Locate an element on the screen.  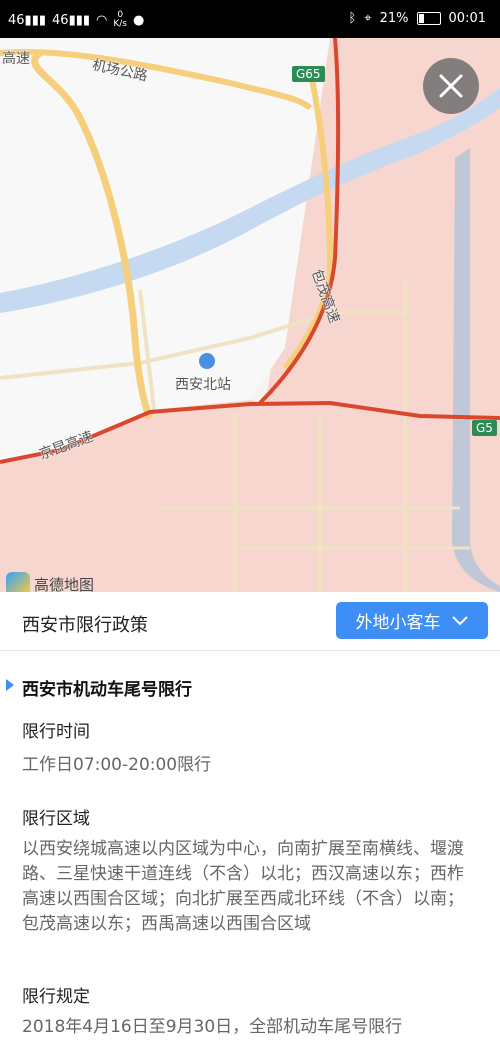
vehicle-type-label: 外地小客车 is located at coordinates (398, 623).